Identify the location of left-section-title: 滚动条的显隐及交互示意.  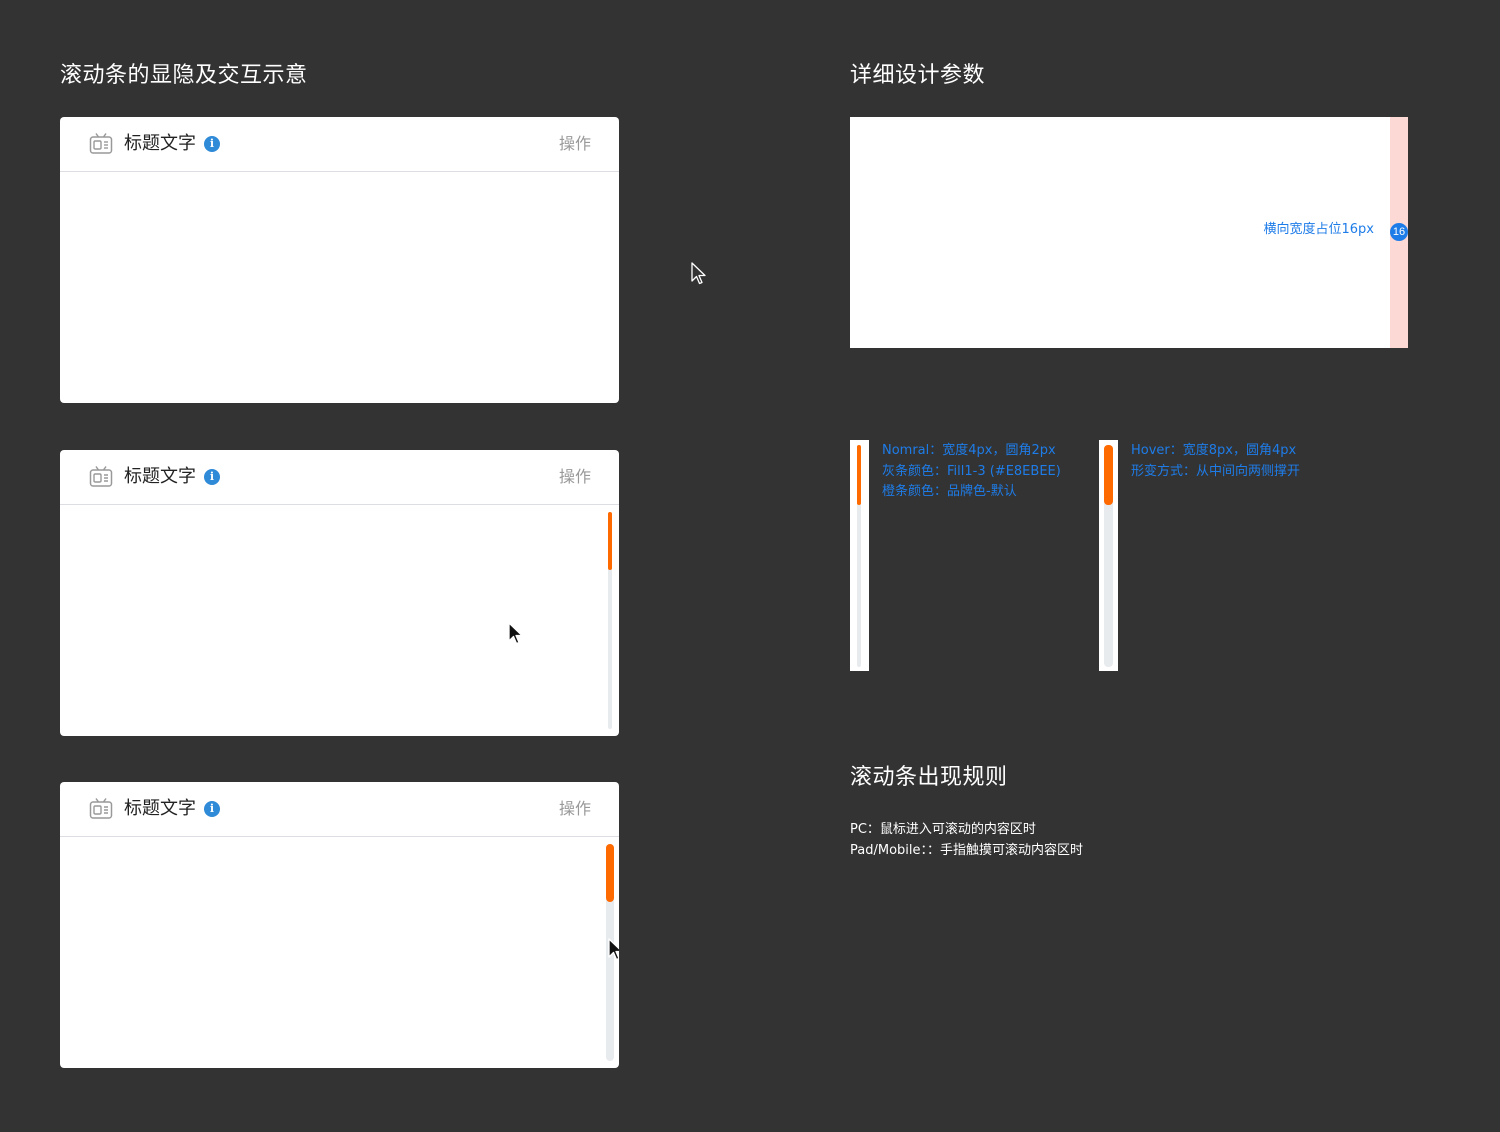
(184, 75).